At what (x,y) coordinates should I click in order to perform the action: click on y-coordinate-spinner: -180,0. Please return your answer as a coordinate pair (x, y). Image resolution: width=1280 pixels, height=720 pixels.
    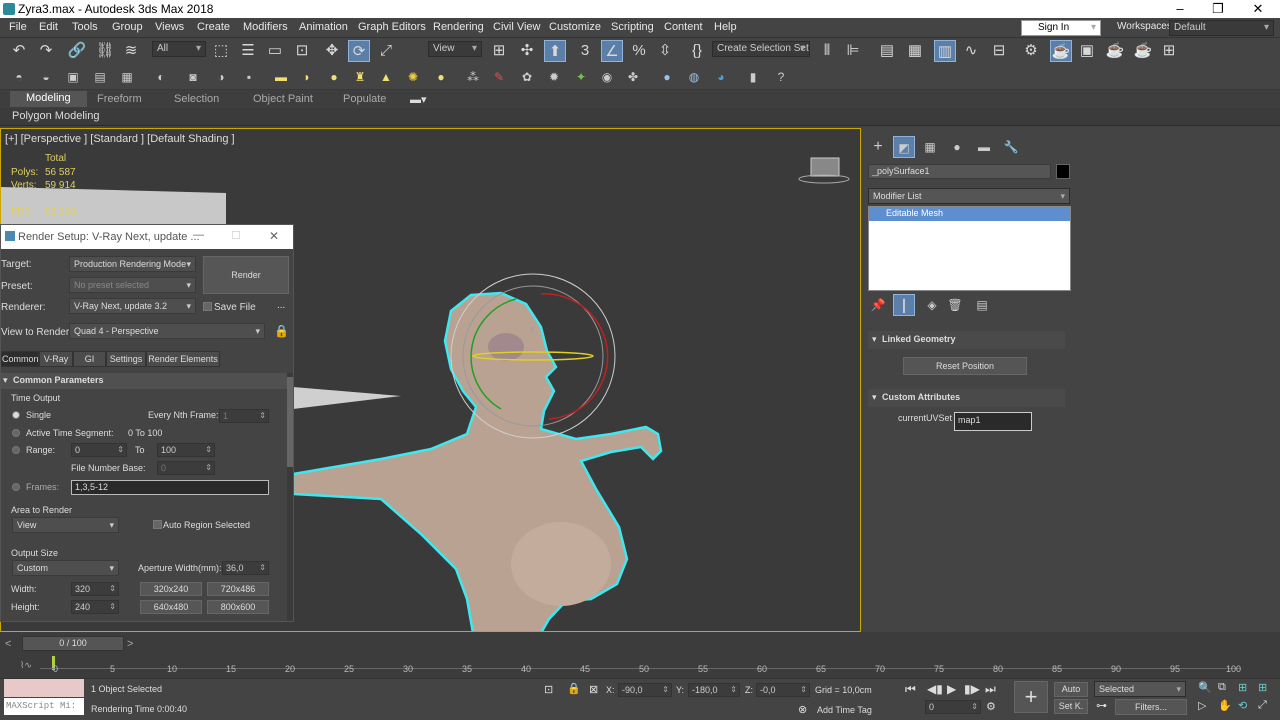
    Looking at the image, I should click on (714, 690).